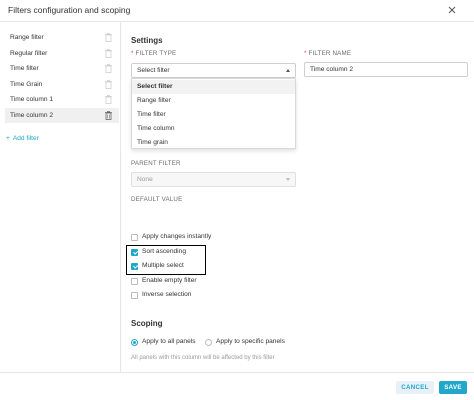 The image size is (474, 400). I want to click on add-filter-label: Add filter, so click(25, 138).